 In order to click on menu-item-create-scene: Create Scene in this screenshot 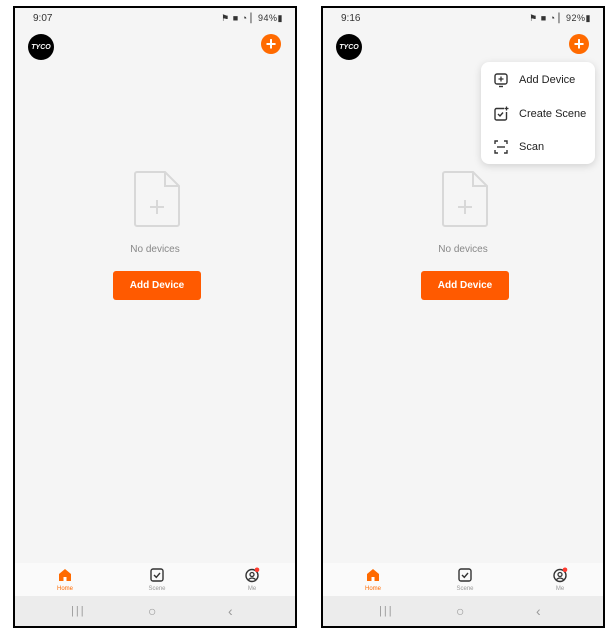, I will do `click(538, 114)`.